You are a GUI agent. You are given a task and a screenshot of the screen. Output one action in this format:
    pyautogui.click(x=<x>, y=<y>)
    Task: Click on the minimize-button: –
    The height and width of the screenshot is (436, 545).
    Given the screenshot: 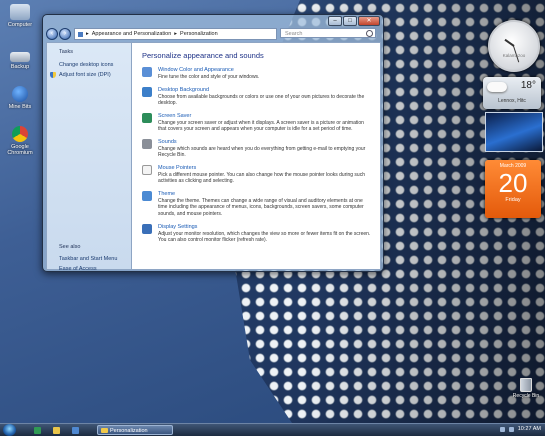 What is the action you would take?
    pyautogui.click(x=335, y=21)
    